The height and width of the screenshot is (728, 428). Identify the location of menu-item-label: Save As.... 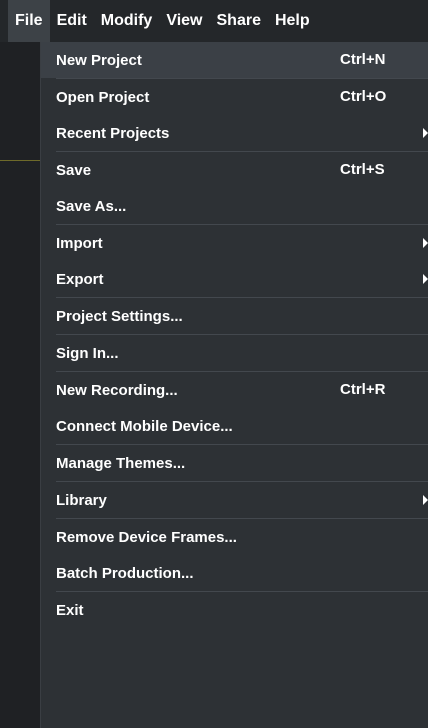
(91, 206).